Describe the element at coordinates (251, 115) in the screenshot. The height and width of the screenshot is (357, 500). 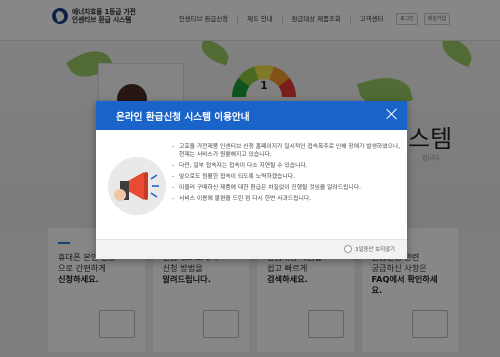
I see `modal-header: 온라인 환급신청 시스템 이용안내` at that location.